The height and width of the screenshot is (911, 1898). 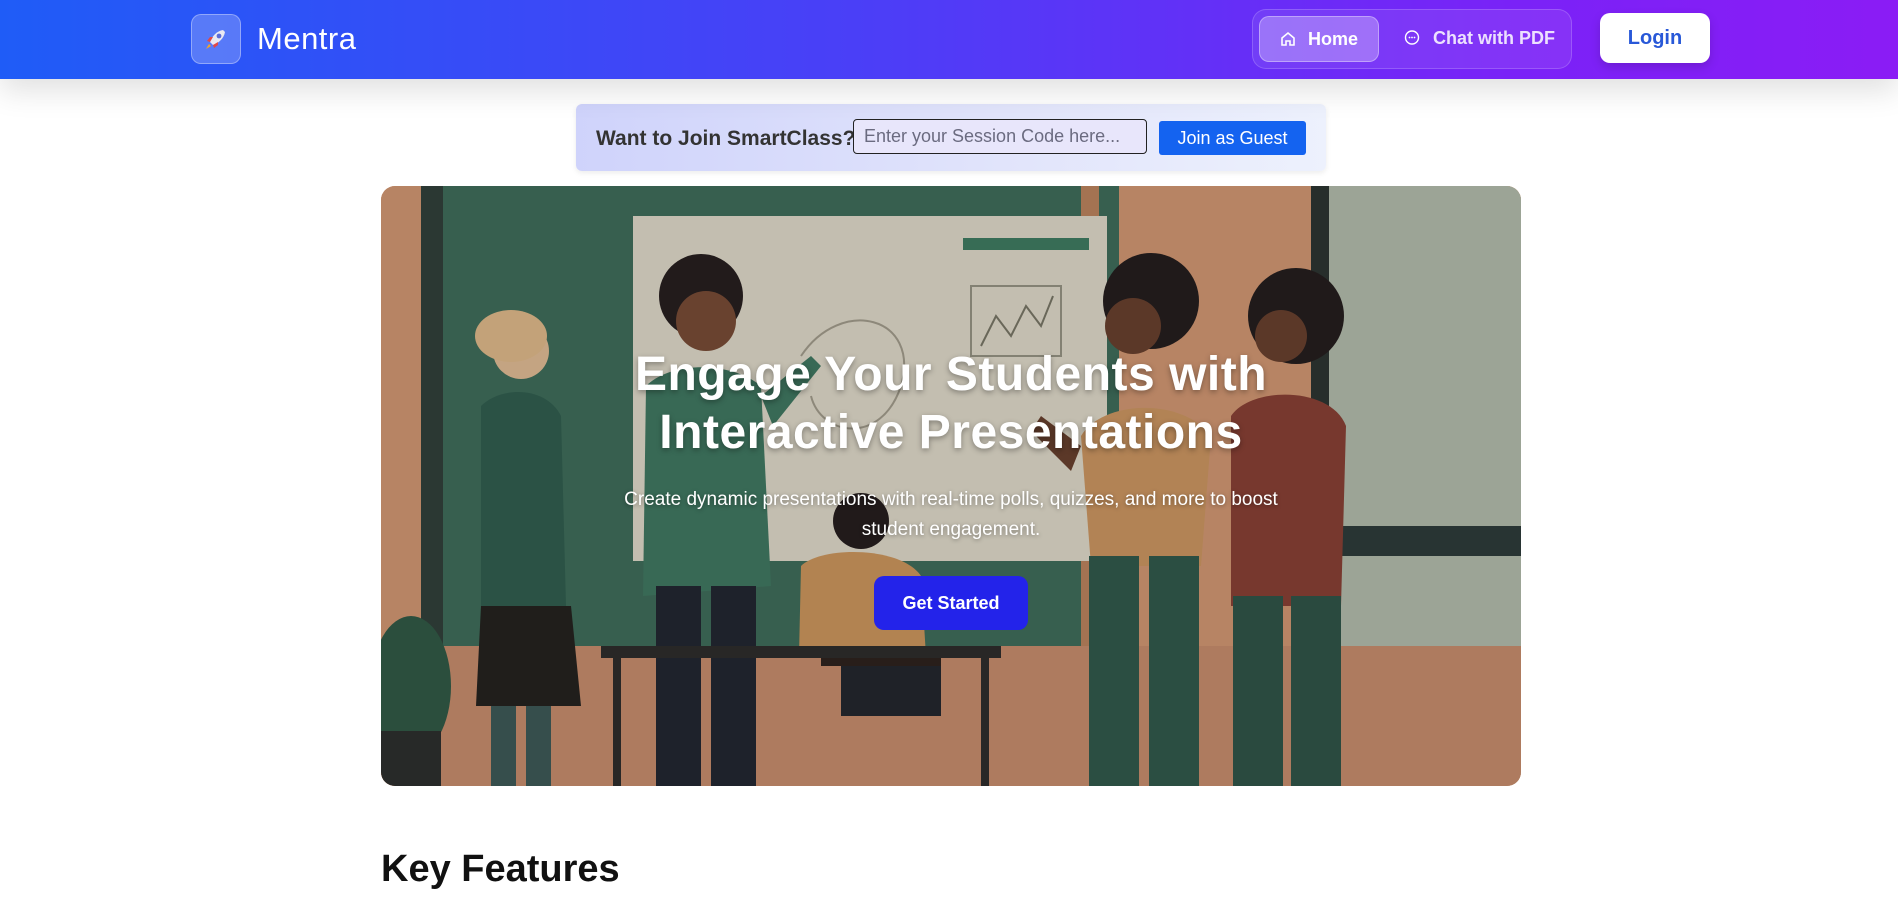 I want to click on join-label: Want to Join SmartClass?, so click(x=726, y=138).